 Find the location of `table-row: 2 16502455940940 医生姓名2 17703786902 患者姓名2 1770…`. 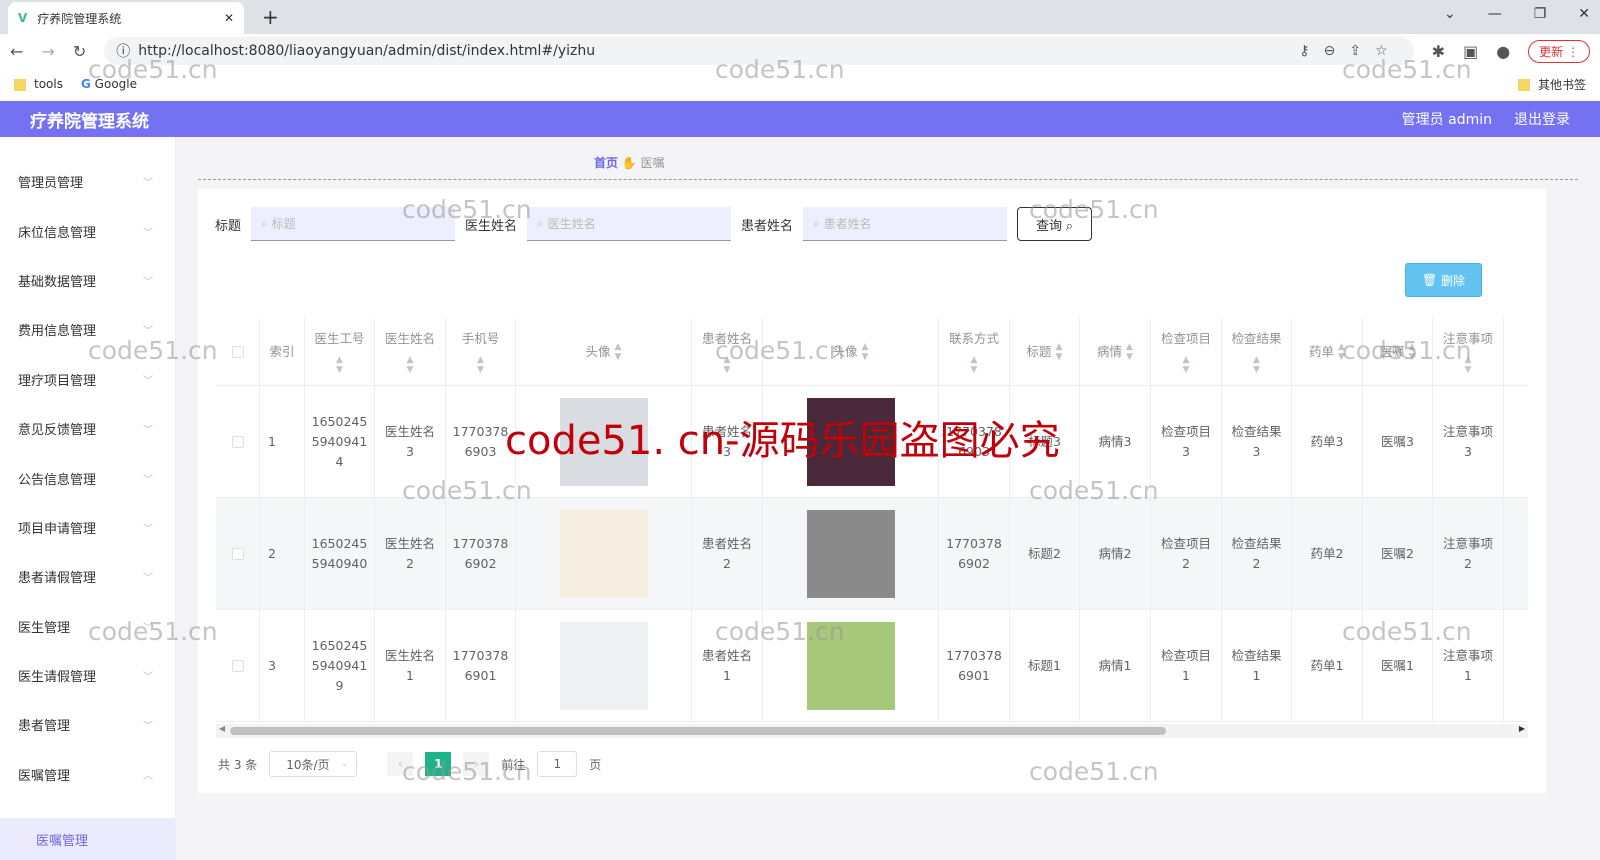

table-row: 2 16502455940940 医生姓名2 17703786902 患者姓名2 1770… is located at coordinates (872, 554).